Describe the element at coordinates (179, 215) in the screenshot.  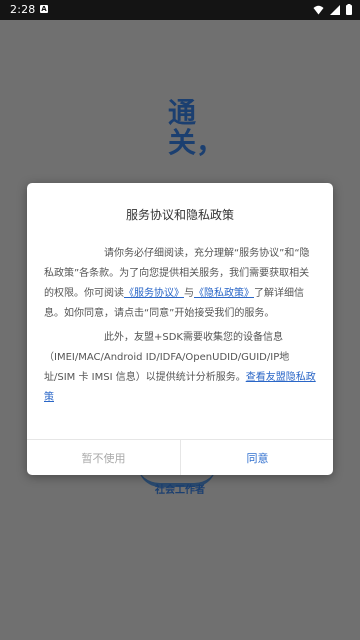
I see `dialog-title: 服务协议和隐私政策` at that location.